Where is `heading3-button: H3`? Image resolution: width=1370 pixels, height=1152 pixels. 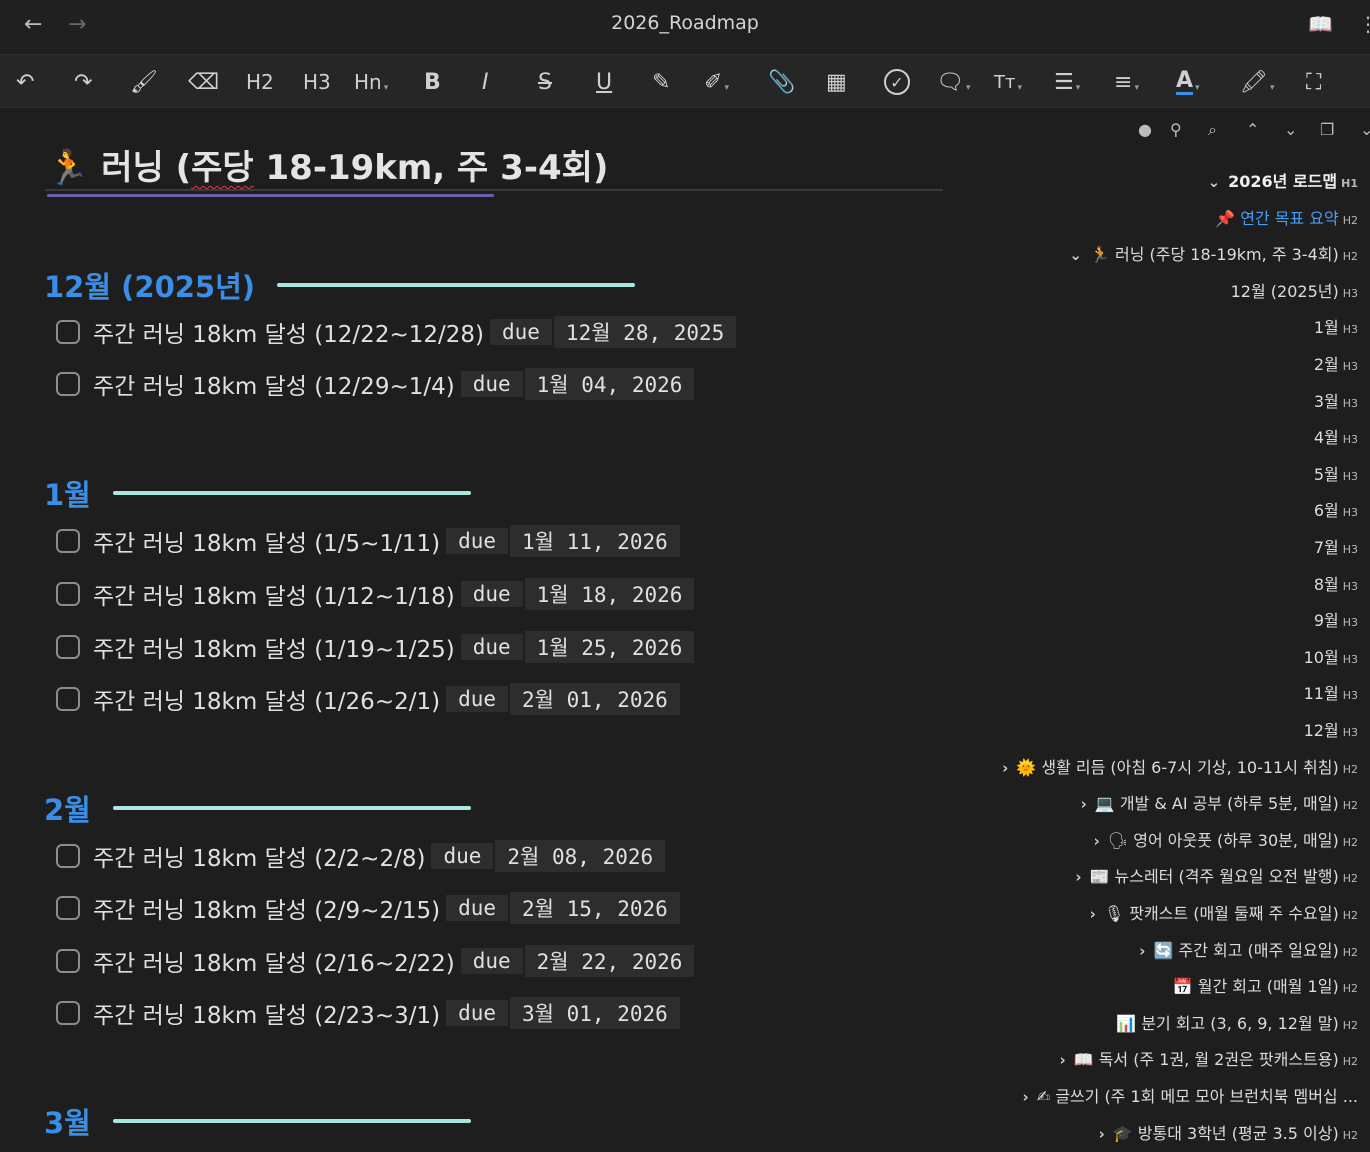
heading3-button: H3 is located at coordinates (317, 82).